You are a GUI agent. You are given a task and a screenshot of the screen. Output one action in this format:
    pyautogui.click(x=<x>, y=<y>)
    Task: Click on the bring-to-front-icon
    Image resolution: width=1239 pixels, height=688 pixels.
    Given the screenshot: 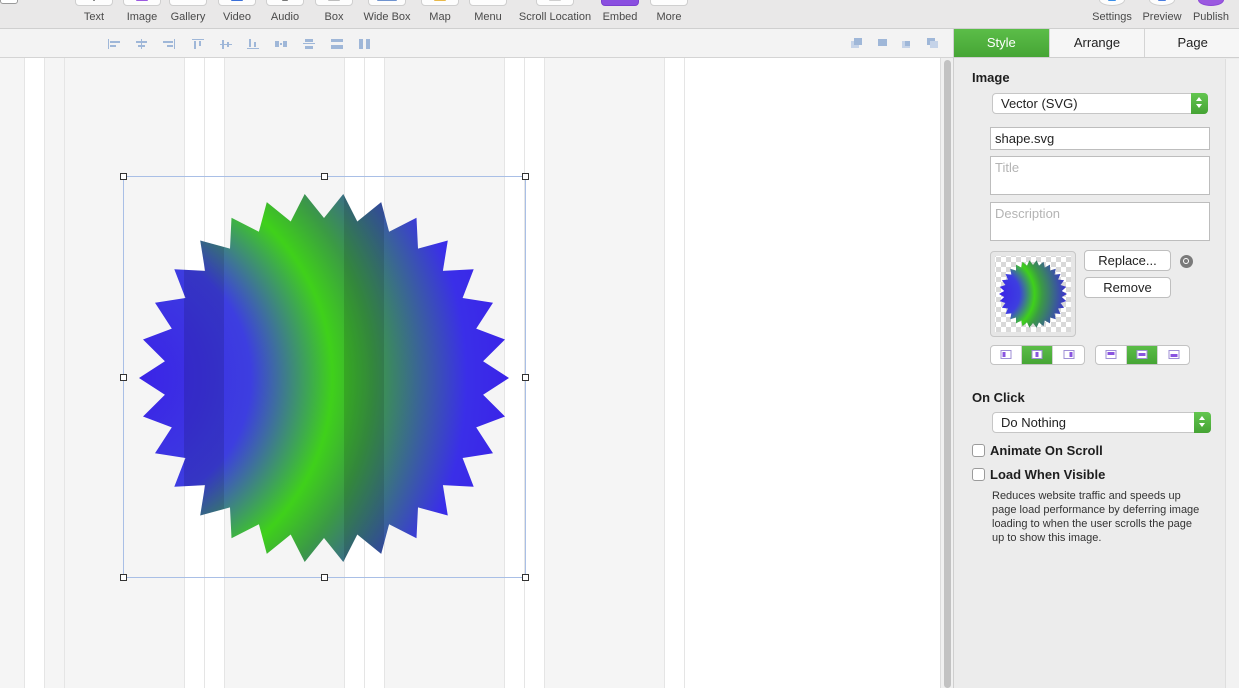 What is the action you would take?
    pyautogui.click(x=932, y=43)
    